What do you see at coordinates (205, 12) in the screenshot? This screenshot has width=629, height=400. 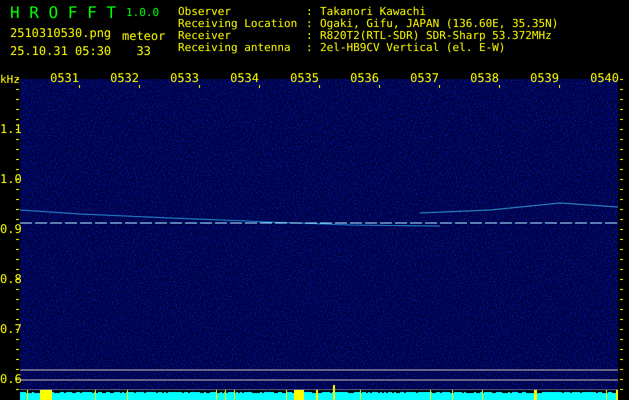 I see `info-label: Observer` at bounding box center [205, 12].